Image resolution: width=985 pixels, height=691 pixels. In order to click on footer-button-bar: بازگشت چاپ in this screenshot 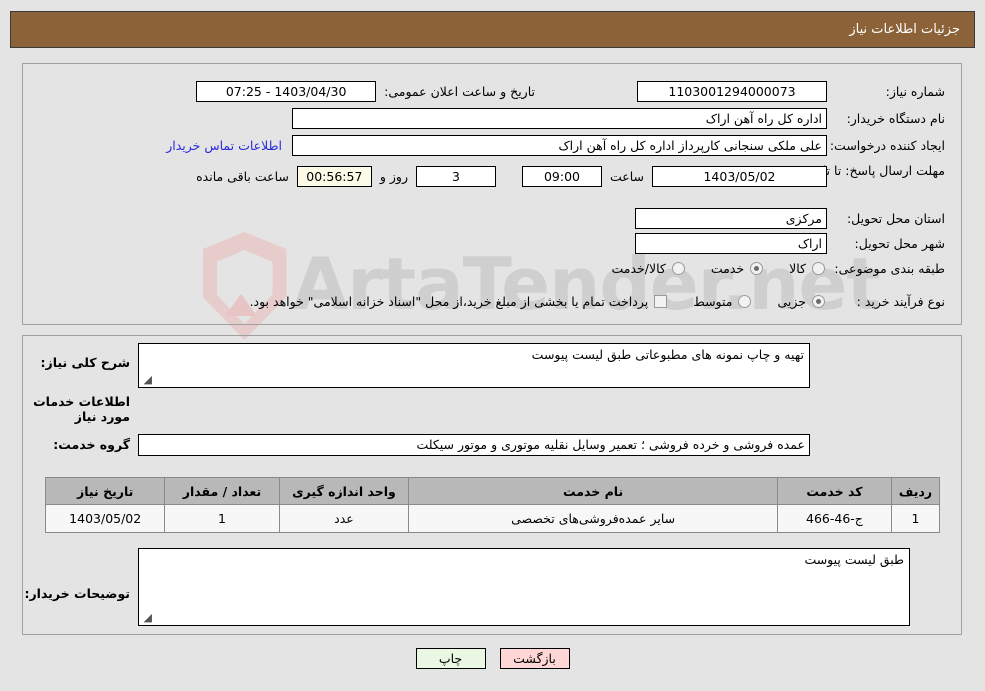, I will do `click(492, 658)`.